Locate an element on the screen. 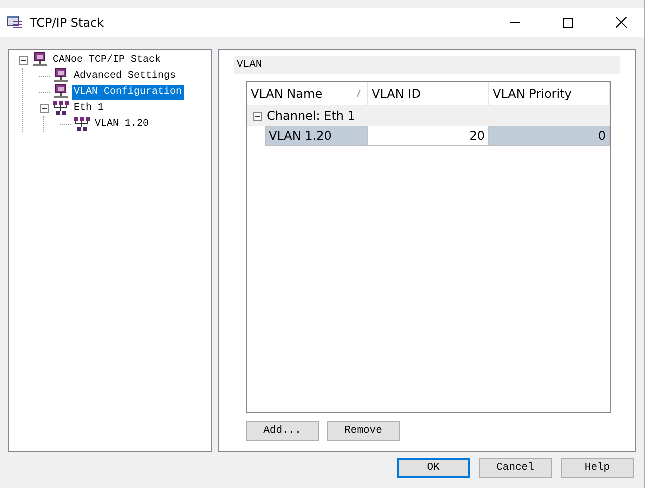 The height and width of the screenshot is (488, 653). panel-button: Remove is located at coordinates (363, 431).